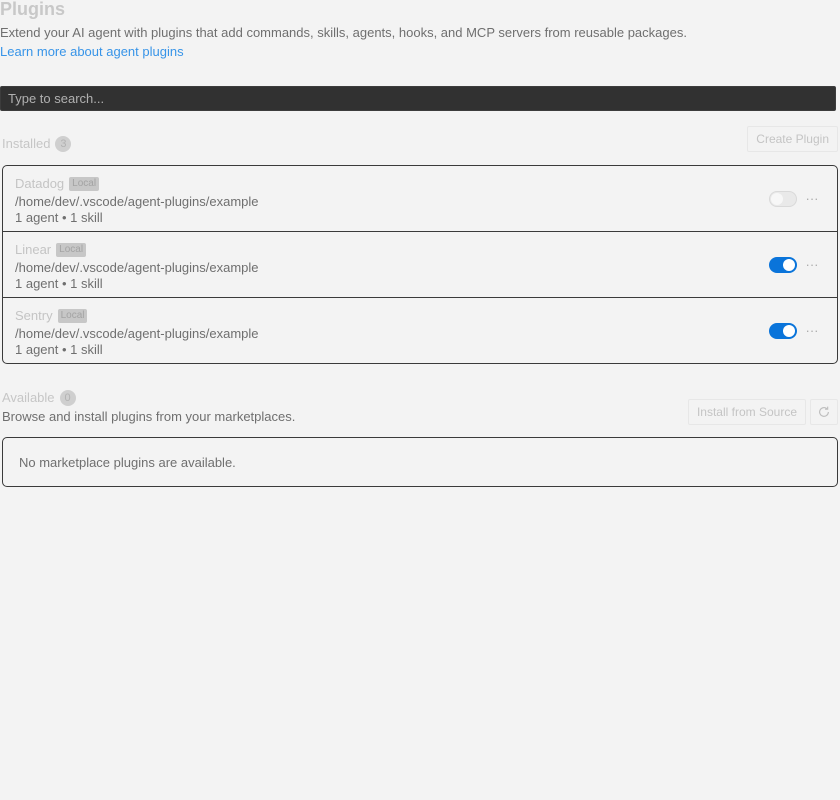  What do you see at coordinates (26, 143) in the screenshot?
I see `installed-label: Installed` at bounding box center [26, 143].